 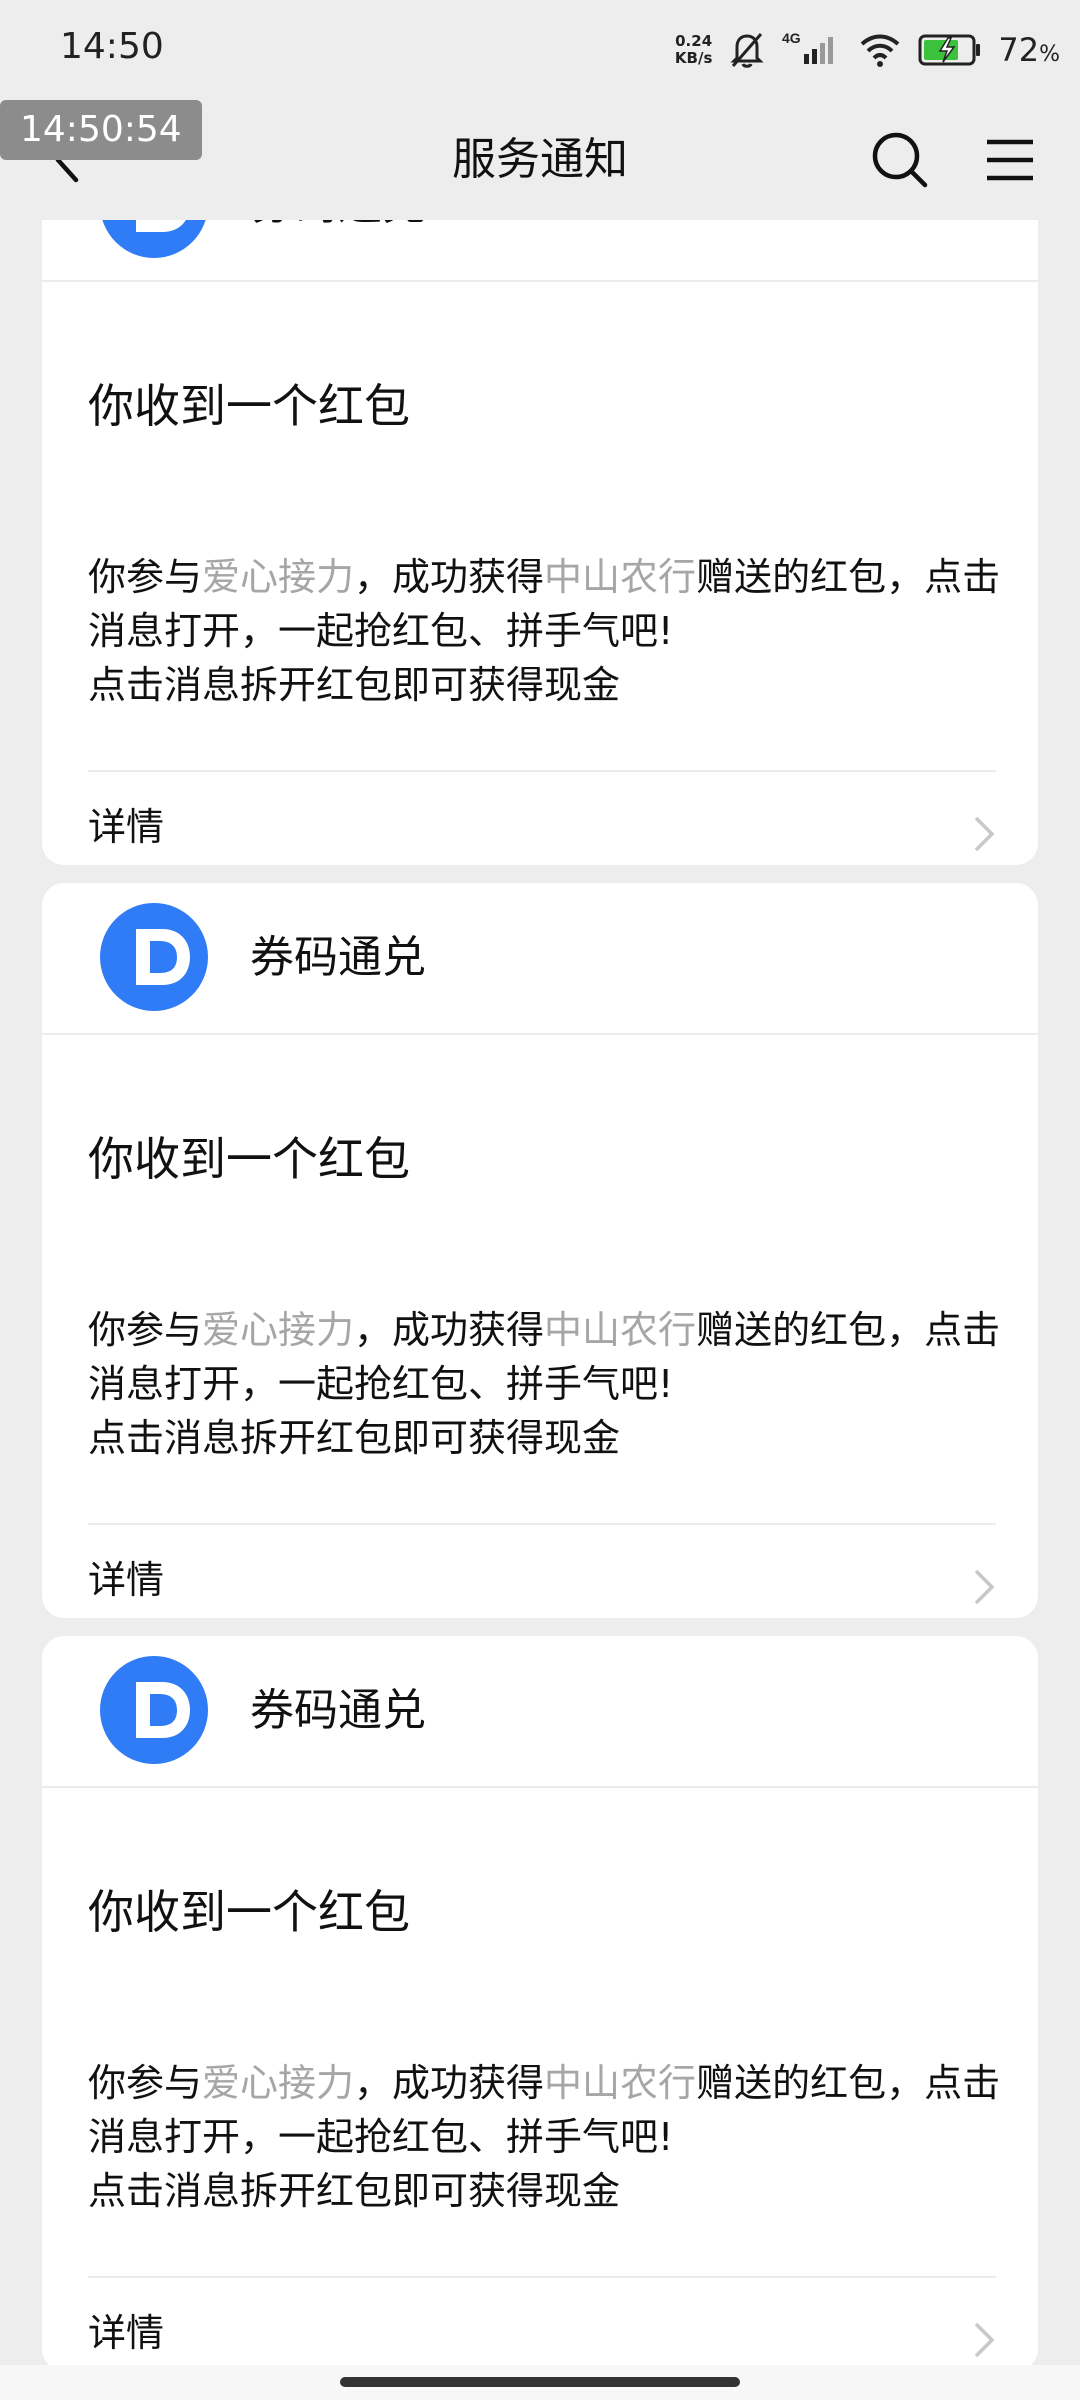 What do you see at coordinates (694, 41) in the screenshot?
I see `network-speed-value: 0.24` at bounding box center [694, 41].